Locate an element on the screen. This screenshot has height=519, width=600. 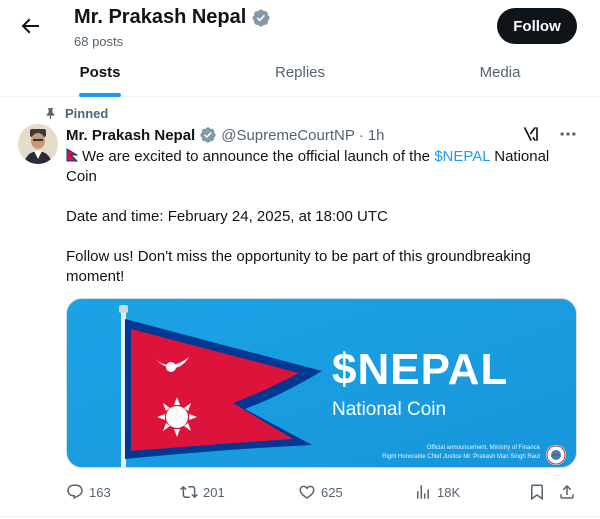
pin-icon is located at coordinates (50, 113).